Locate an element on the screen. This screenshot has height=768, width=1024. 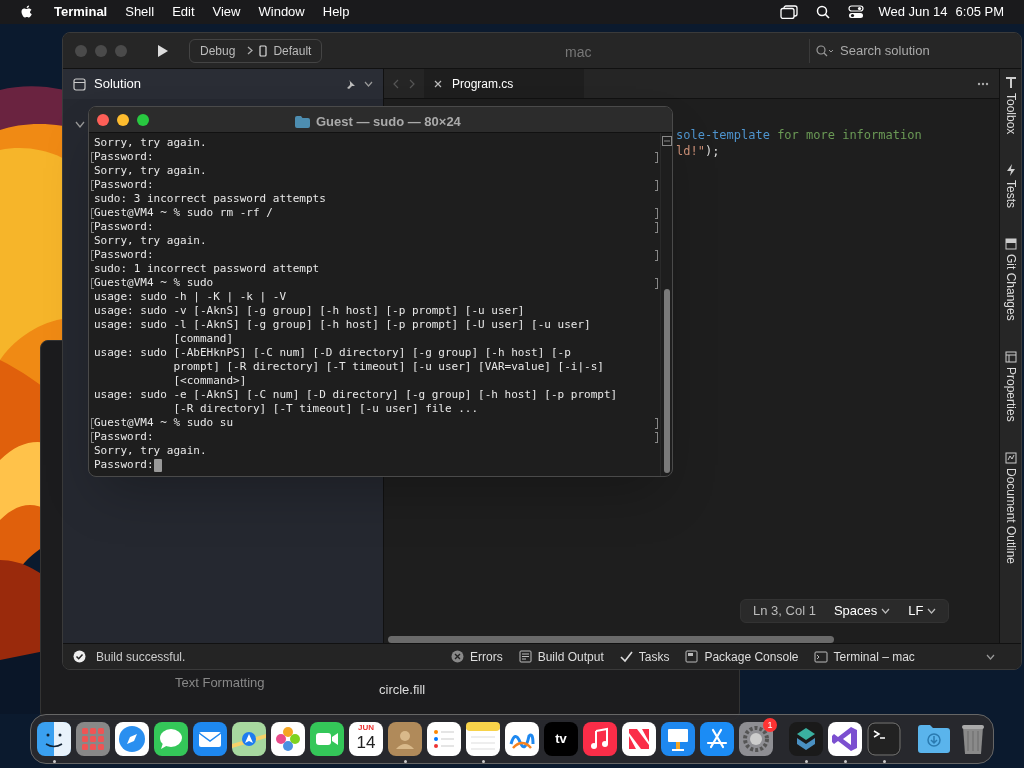
video-camera-icon is located at coordinates (327, 739).